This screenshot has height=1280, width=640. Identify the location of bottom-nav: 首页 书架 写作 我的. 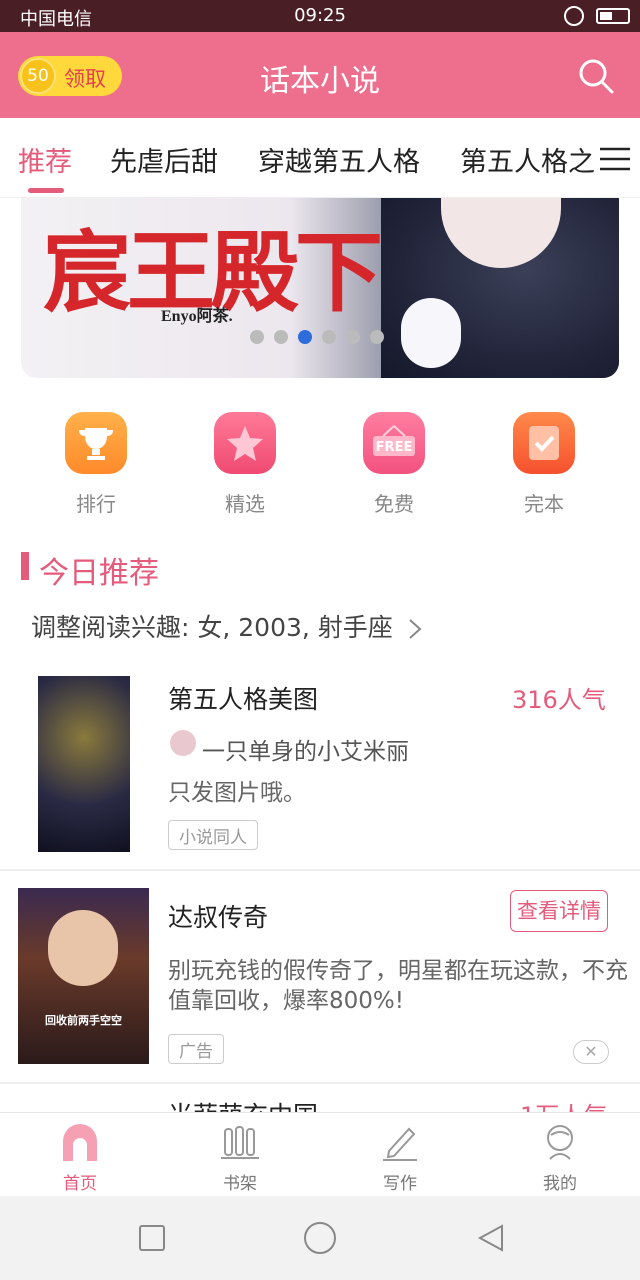
(320, 1154).